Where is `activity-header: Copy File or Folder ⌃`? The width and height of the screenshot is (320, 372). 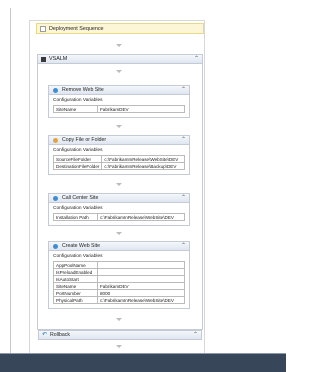 activity-header: Copy File or Folder ⌃ is located at coordinates (119, 140).